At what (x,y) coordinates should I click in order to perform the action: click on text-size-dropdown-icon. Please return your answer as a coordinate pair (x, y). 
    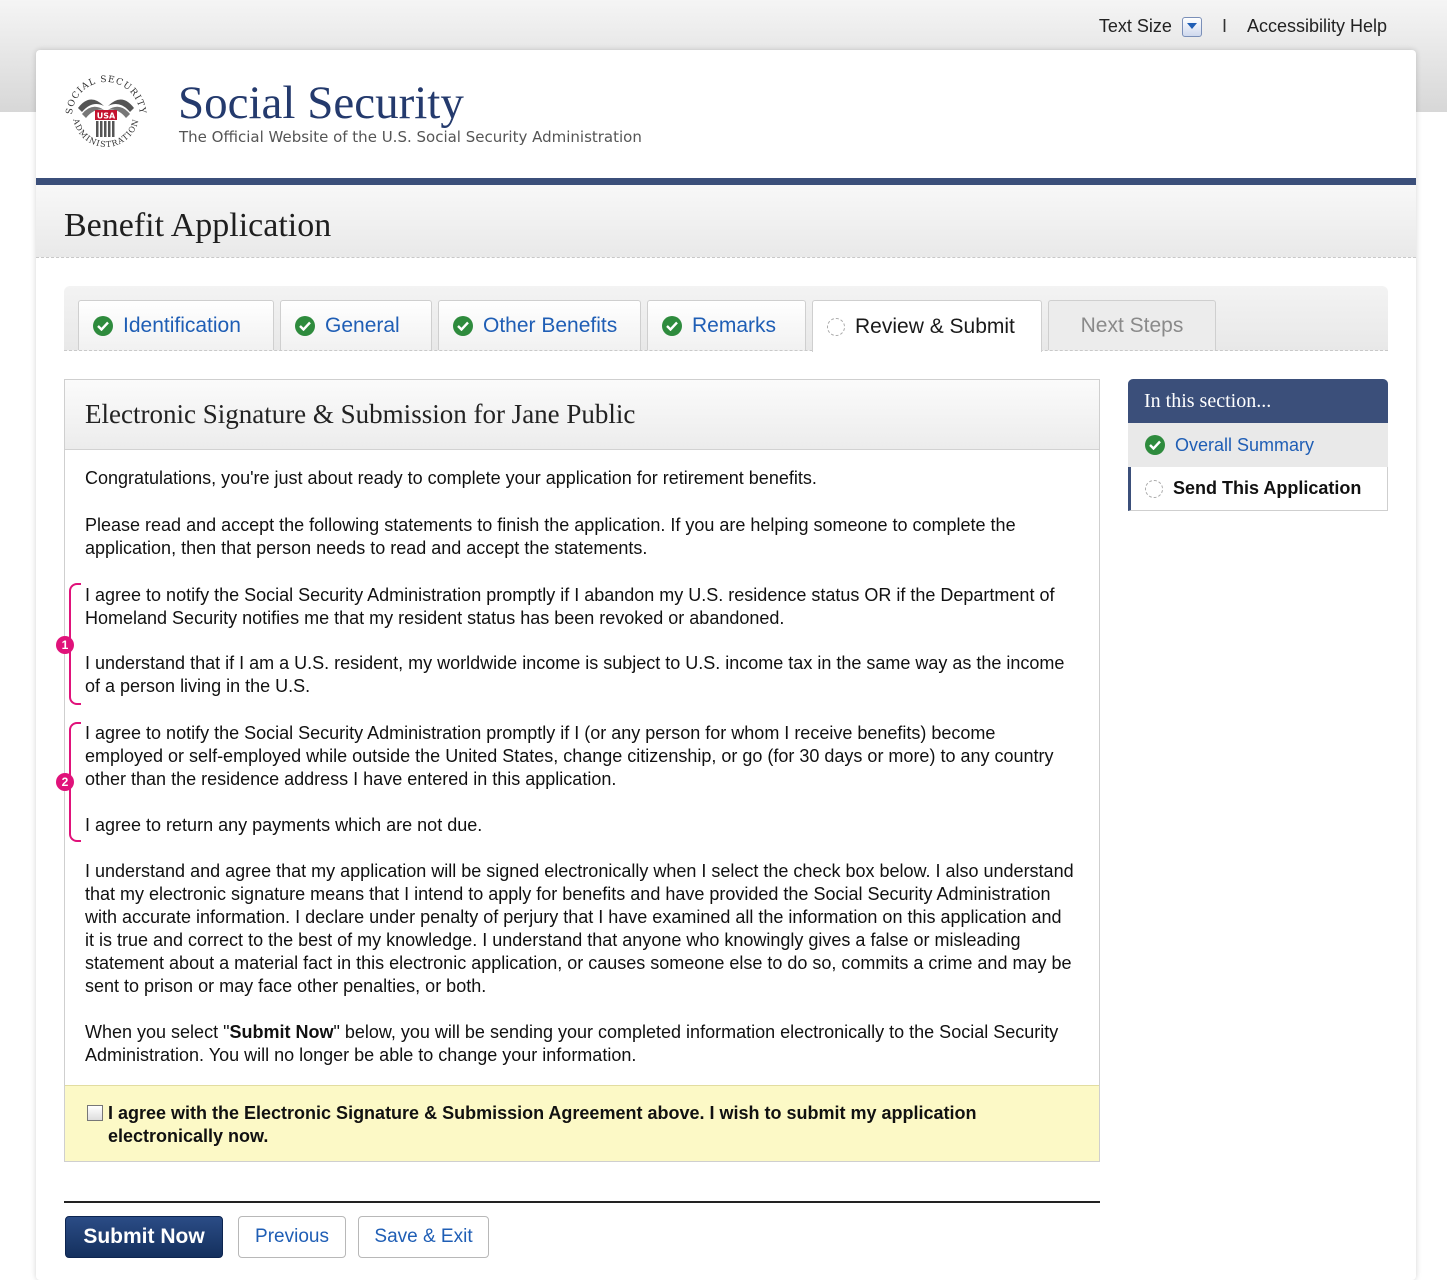
    Looking at the image, I should click on (1191, 26).